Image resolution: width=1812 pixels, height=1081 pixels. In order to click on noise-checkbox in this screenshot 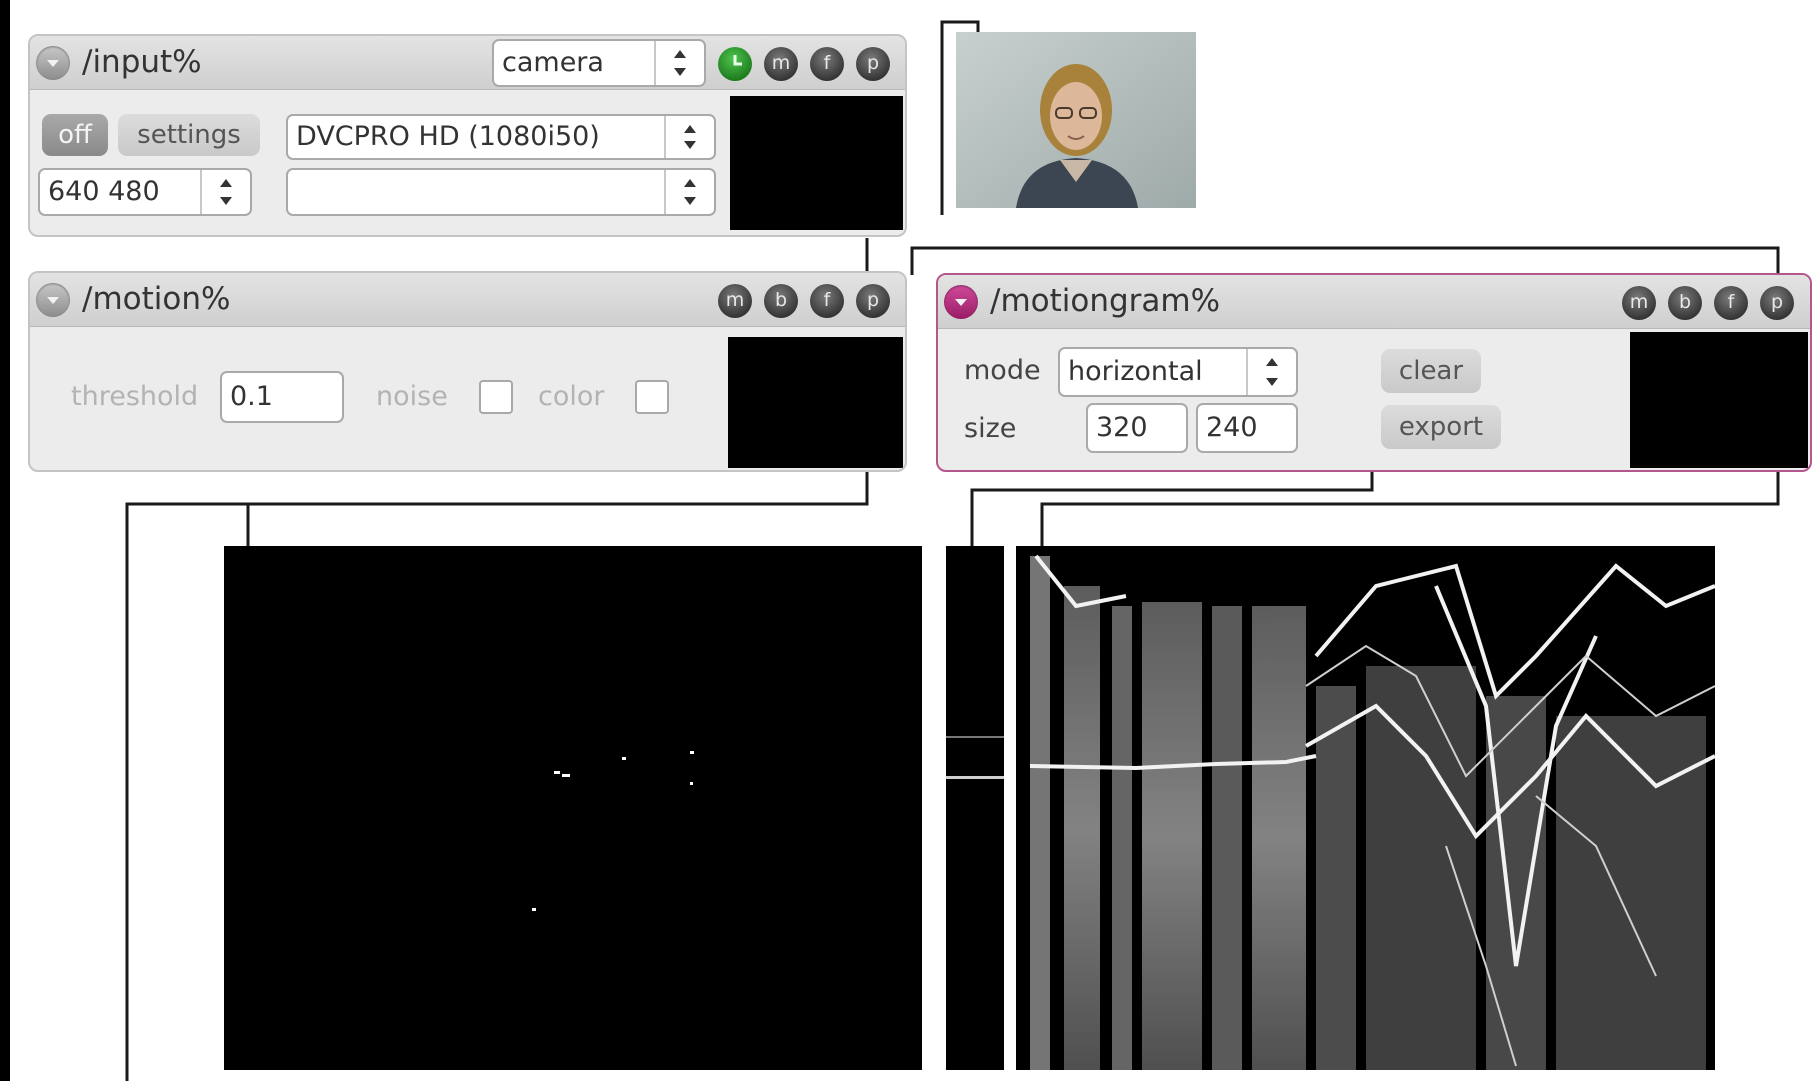, I will do `click(496, 397)`.